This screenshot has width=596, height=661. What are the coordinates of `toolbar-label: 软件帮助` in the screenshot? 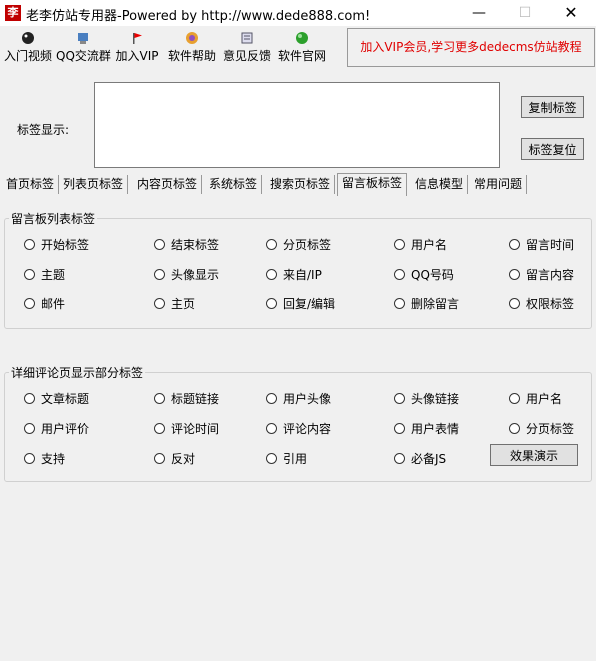 It's located at (191, 56).